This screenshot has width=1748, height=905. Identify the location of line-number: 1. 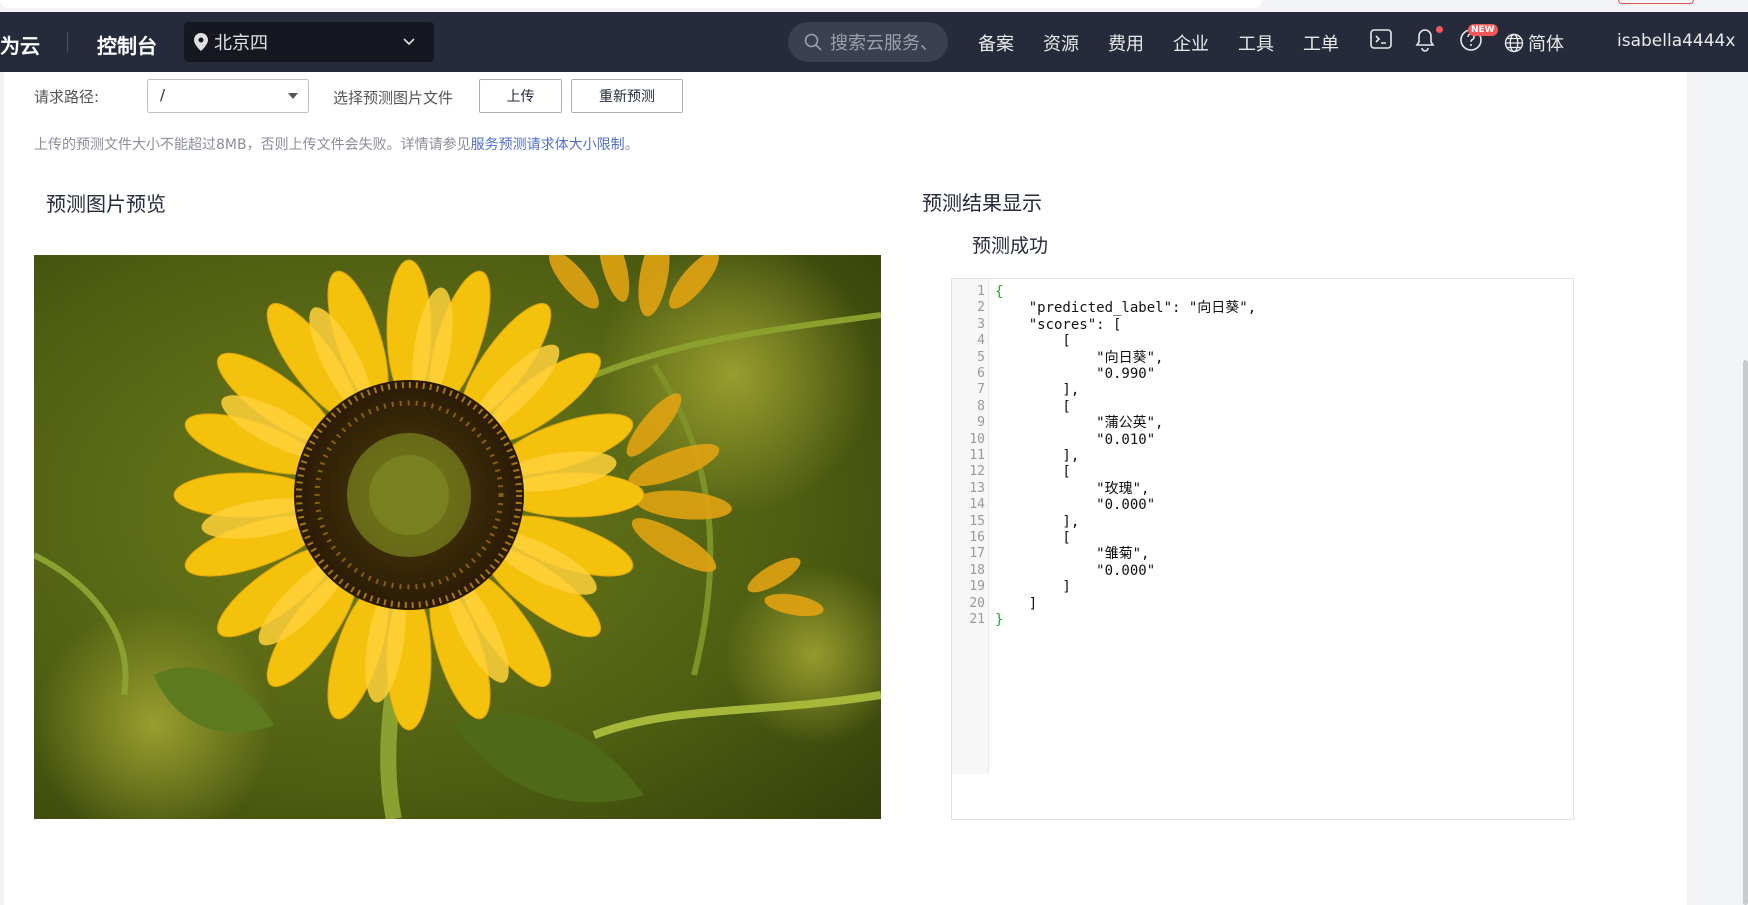
(981, 291).